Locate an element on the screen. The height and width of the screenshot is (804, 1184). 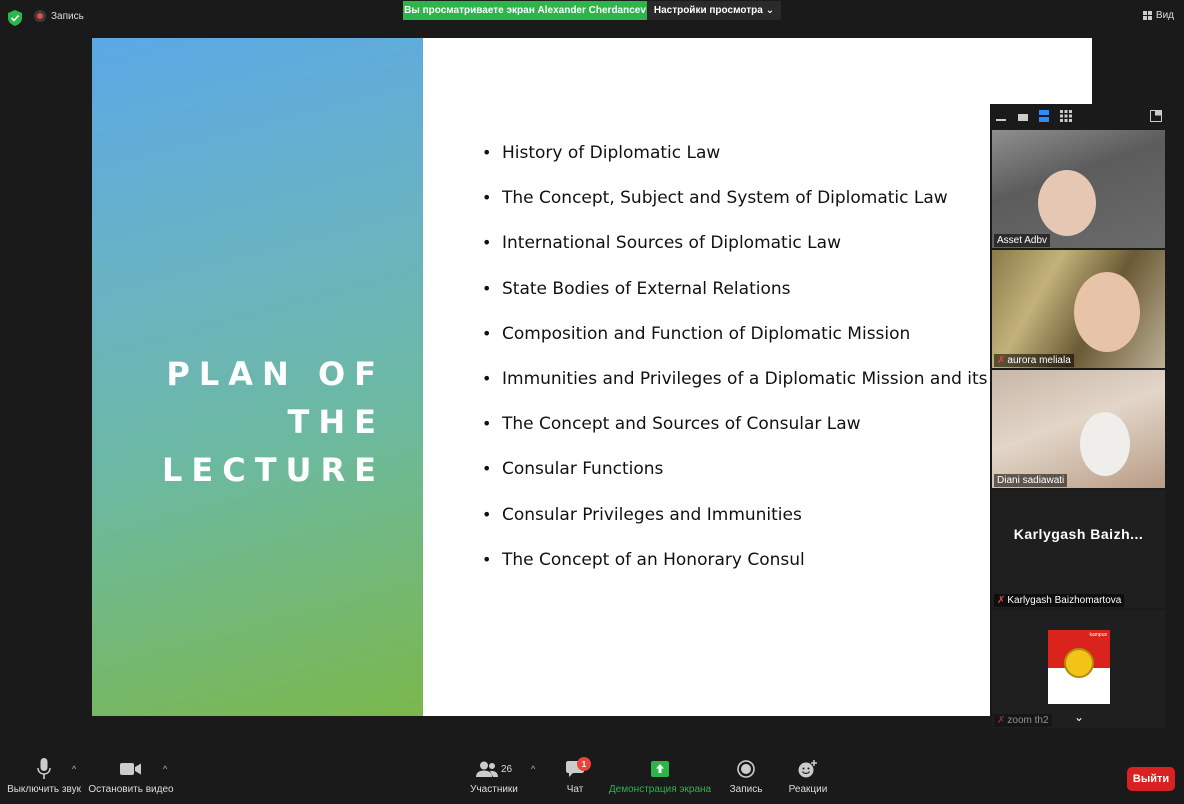
reactions-label: Реакции is located at coordinates (808, 789).